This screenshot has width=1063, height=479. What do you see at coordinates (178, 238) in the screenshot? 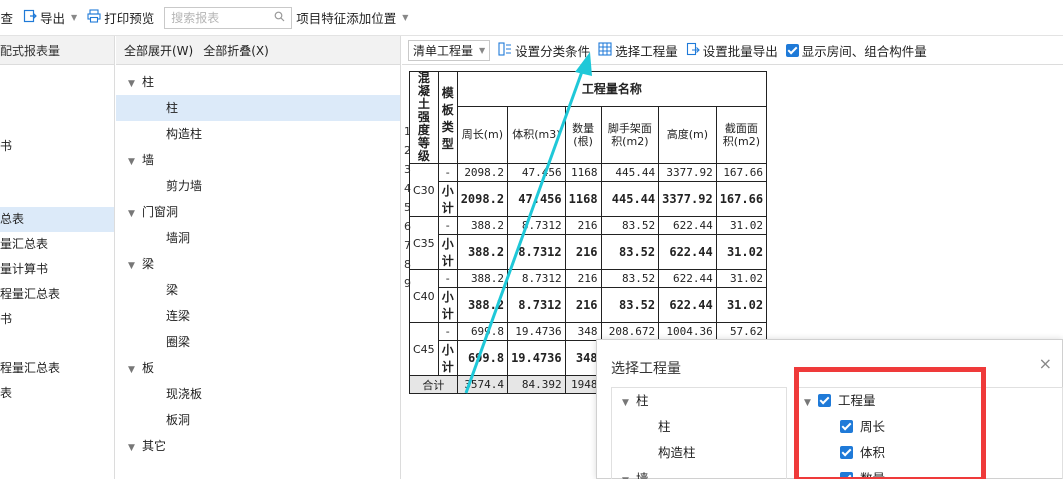
I see `tree-item-label: 墙洞` at bounding box center [178, 238].